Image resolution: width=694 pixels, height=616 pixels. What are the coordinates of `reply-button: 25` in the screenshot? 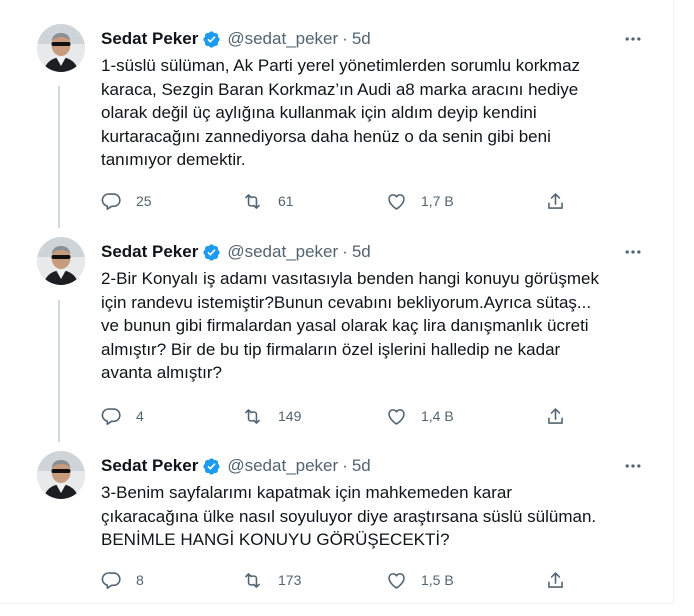 It's located at (126, 201).